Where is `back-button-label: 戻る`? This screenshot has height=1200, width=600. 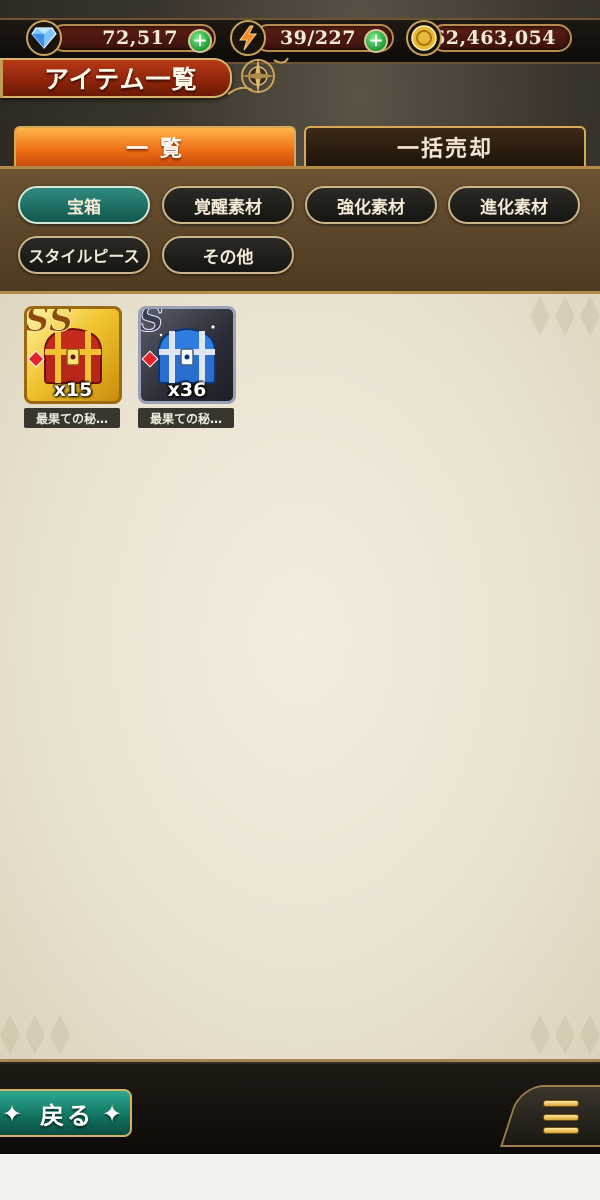 back-button-label: 戻る is located at coordinates (67, 1115).